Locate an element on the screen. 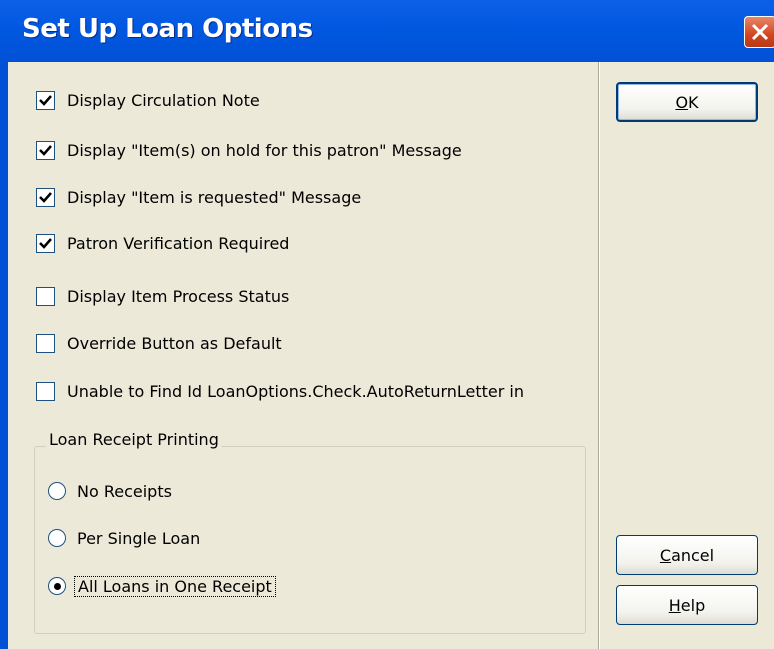 This screenshot has height=649, width=774. cancel-button: Cancel is located at coordinates (687, 555).